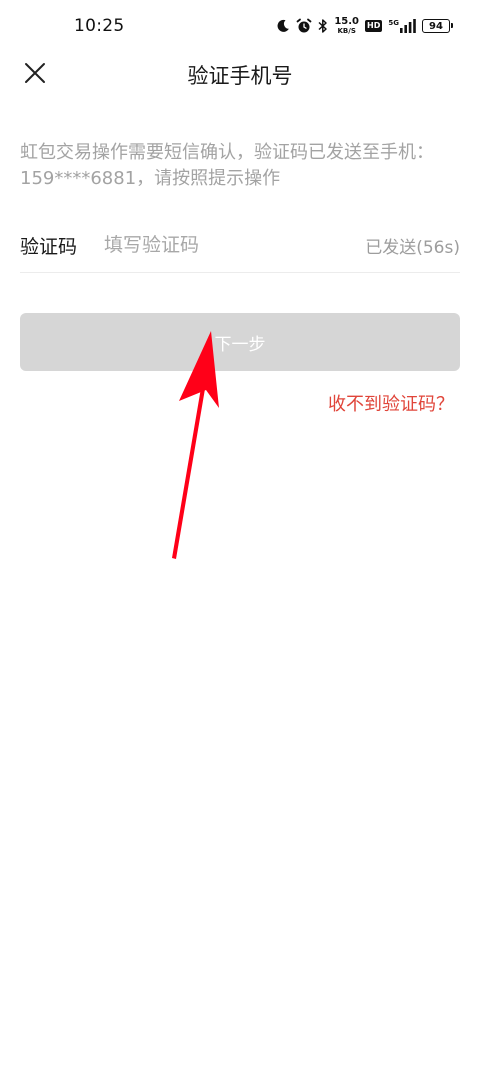  Describe the element at coordinates (240, 26) in the screenshot. I see `status-bar: 10:25 15.0 KB/S HD 5G 94` at that location.